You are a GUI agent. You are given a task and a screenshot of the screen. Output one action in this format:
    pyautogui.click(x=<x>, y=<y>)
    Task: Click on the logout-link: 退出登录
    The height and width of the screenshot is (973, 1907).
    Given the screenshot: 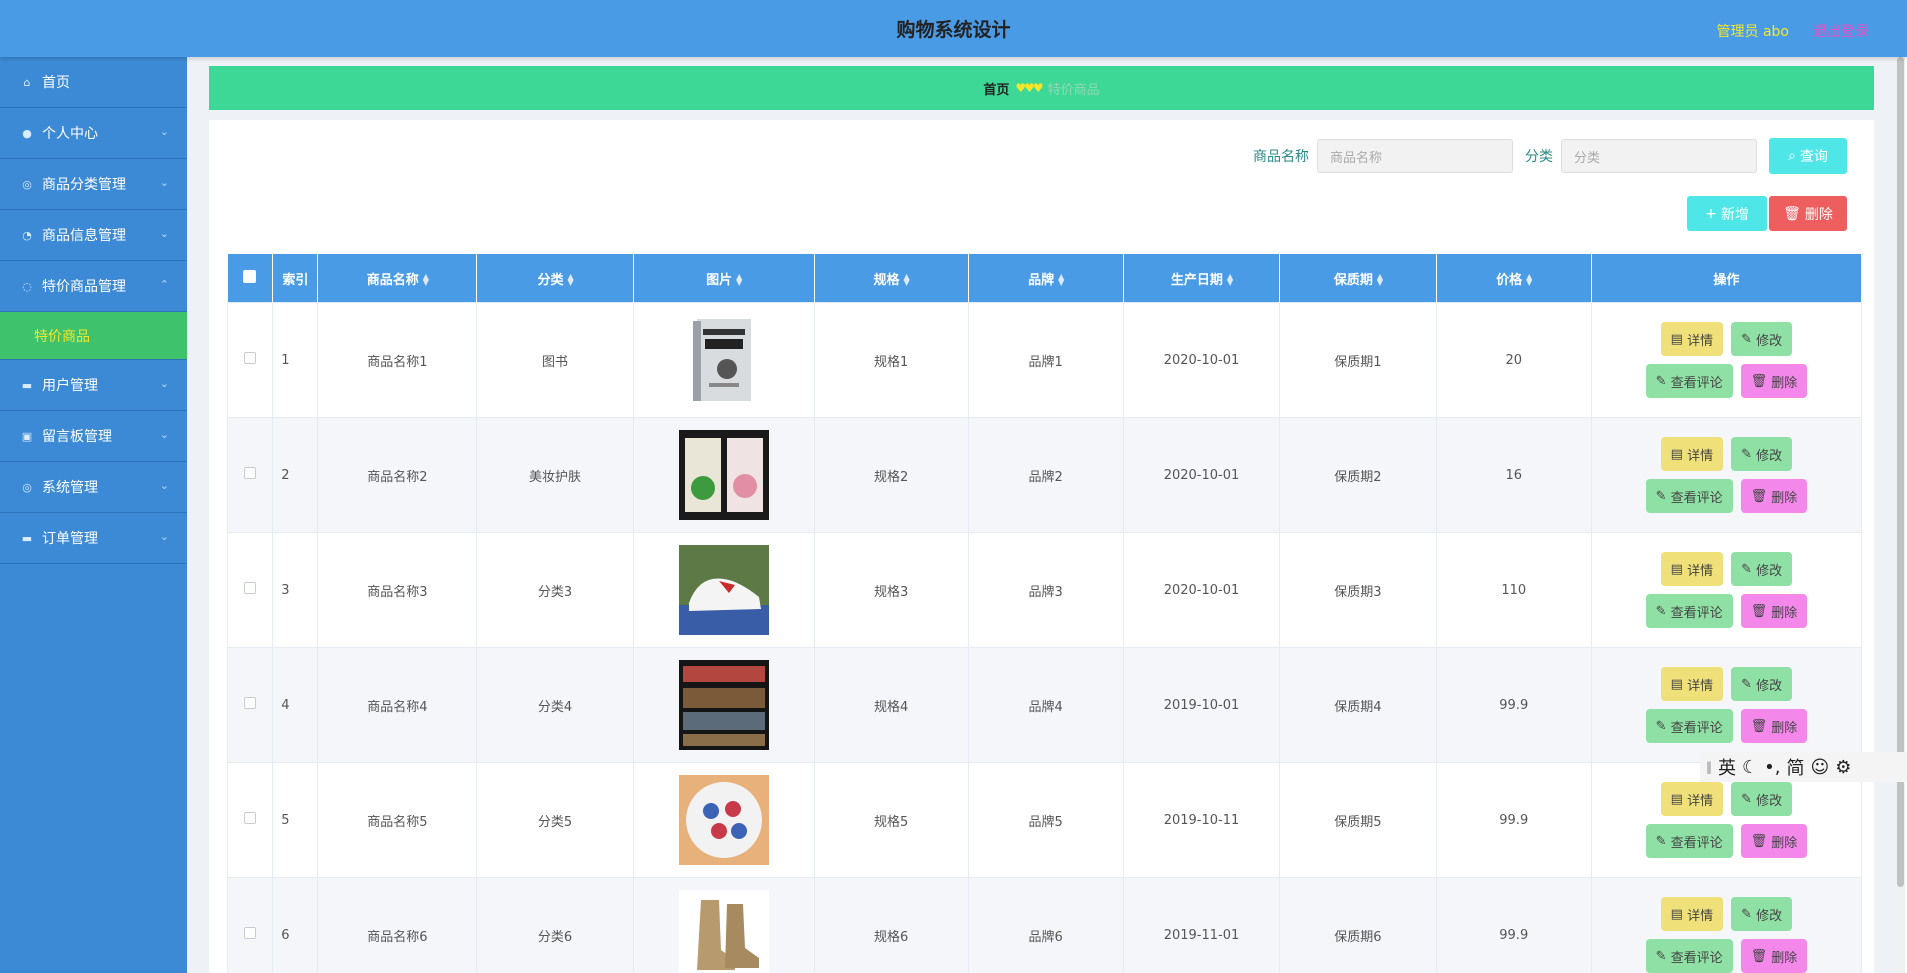 What is the action you would take?
    pyautogui.click(x=1841, y=31)
    